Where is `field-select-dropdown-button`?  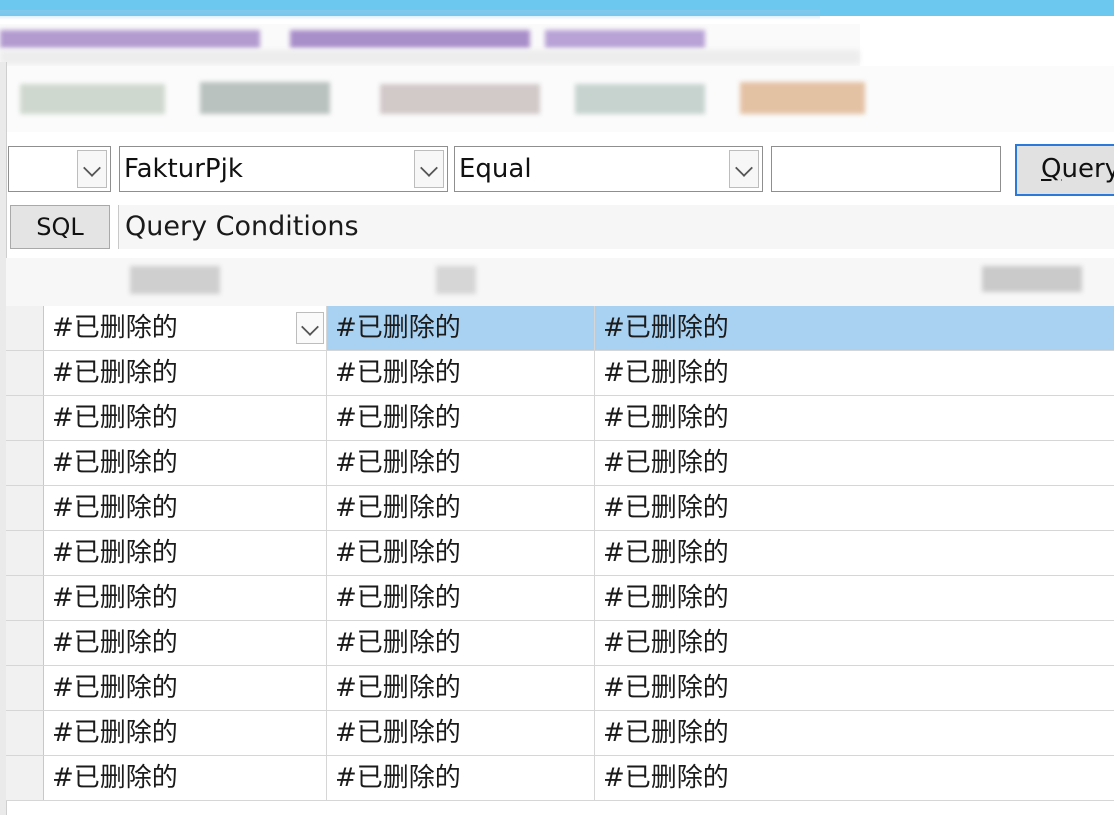 field-select-dropdown-button is located at coordinates (429, 169).